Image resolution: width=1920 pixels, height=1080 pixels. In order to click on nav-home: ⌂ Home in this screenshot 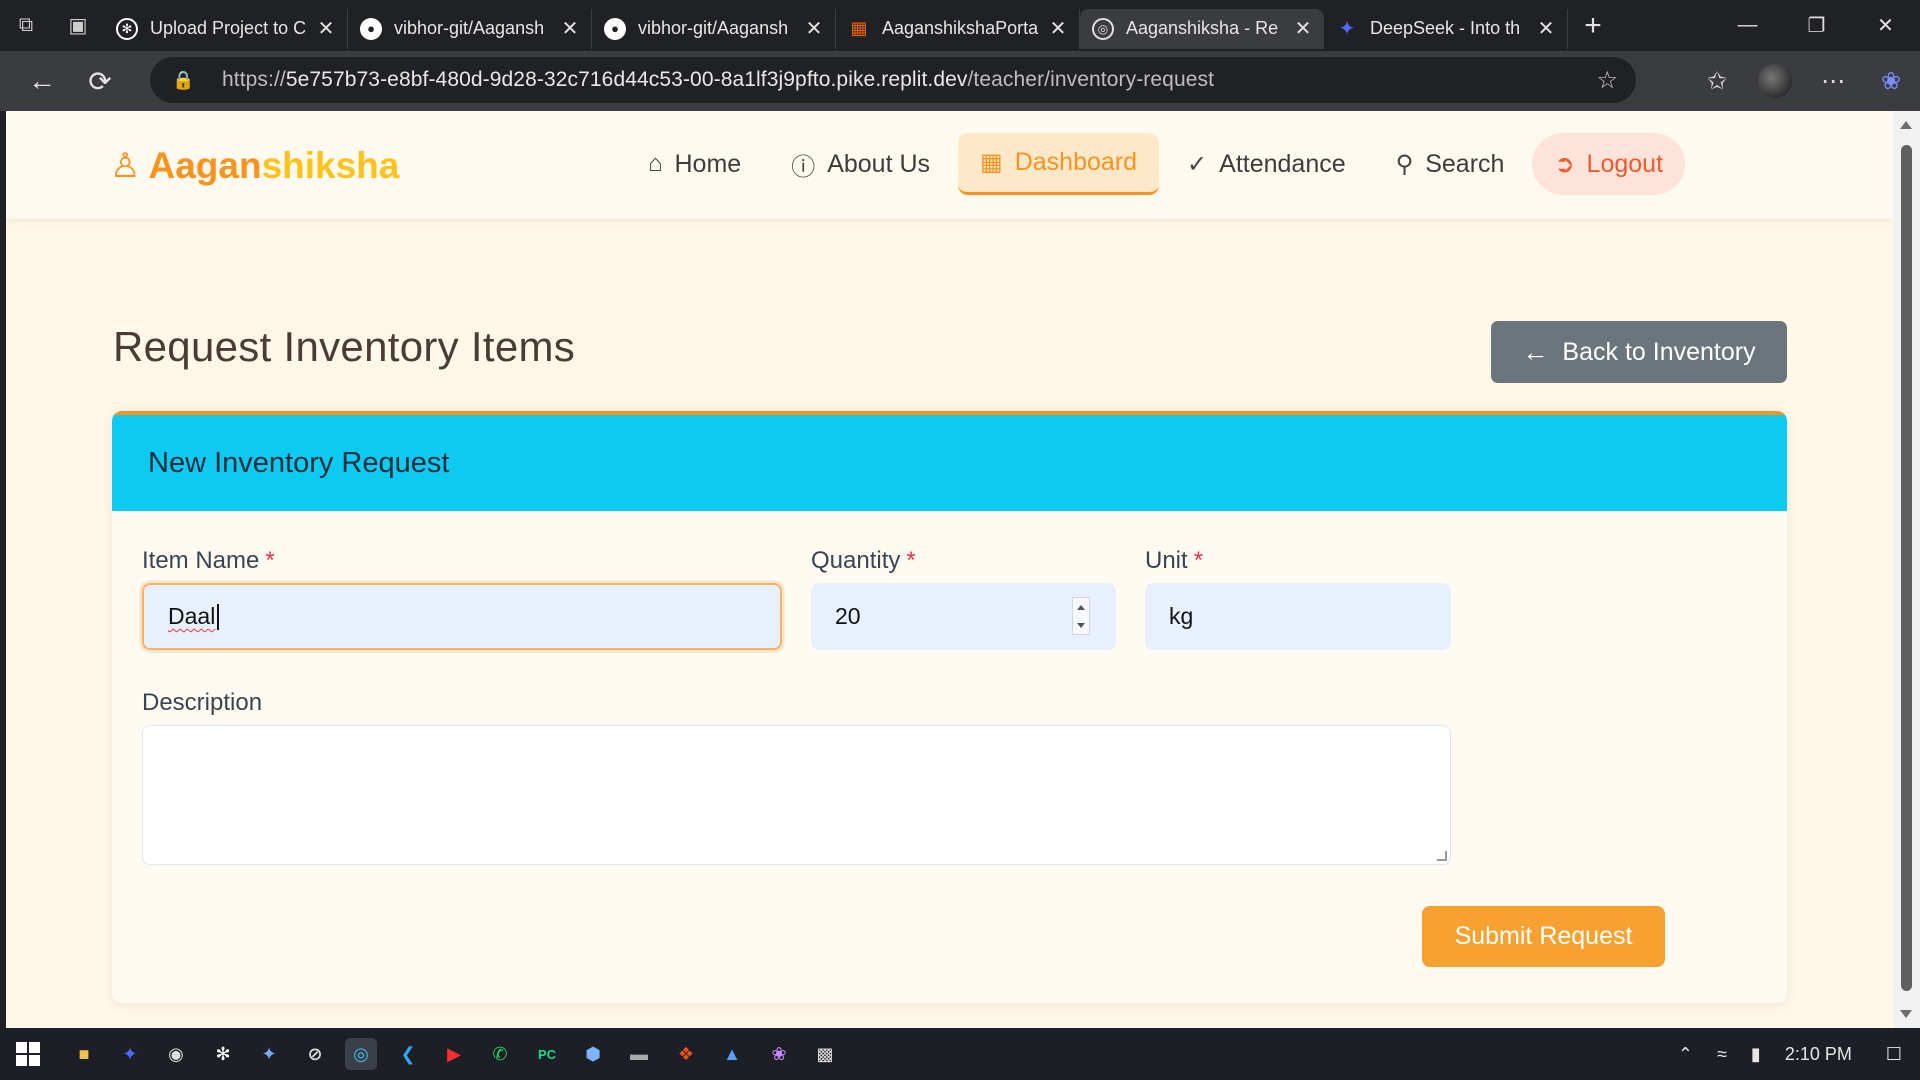, I will do `click(694, 164)`.